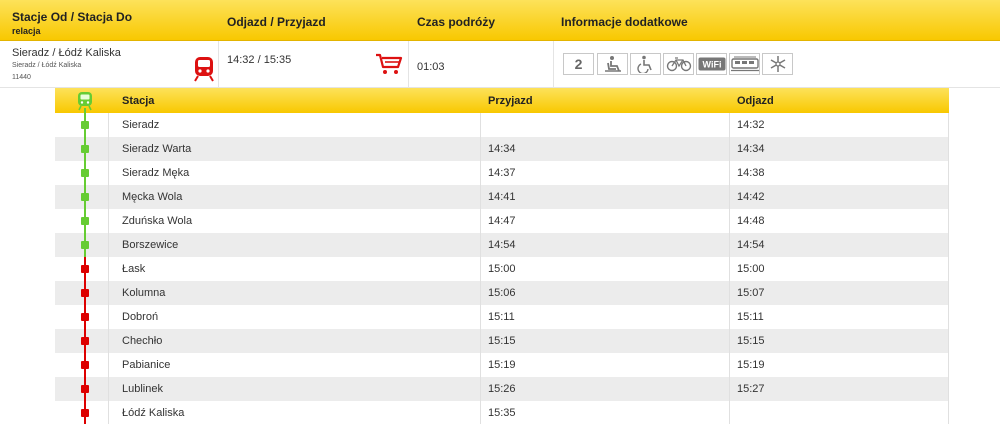 The height and width of the screenshot is (424, 1000). I want to click on second-class-label: 2, so click(578, 64).